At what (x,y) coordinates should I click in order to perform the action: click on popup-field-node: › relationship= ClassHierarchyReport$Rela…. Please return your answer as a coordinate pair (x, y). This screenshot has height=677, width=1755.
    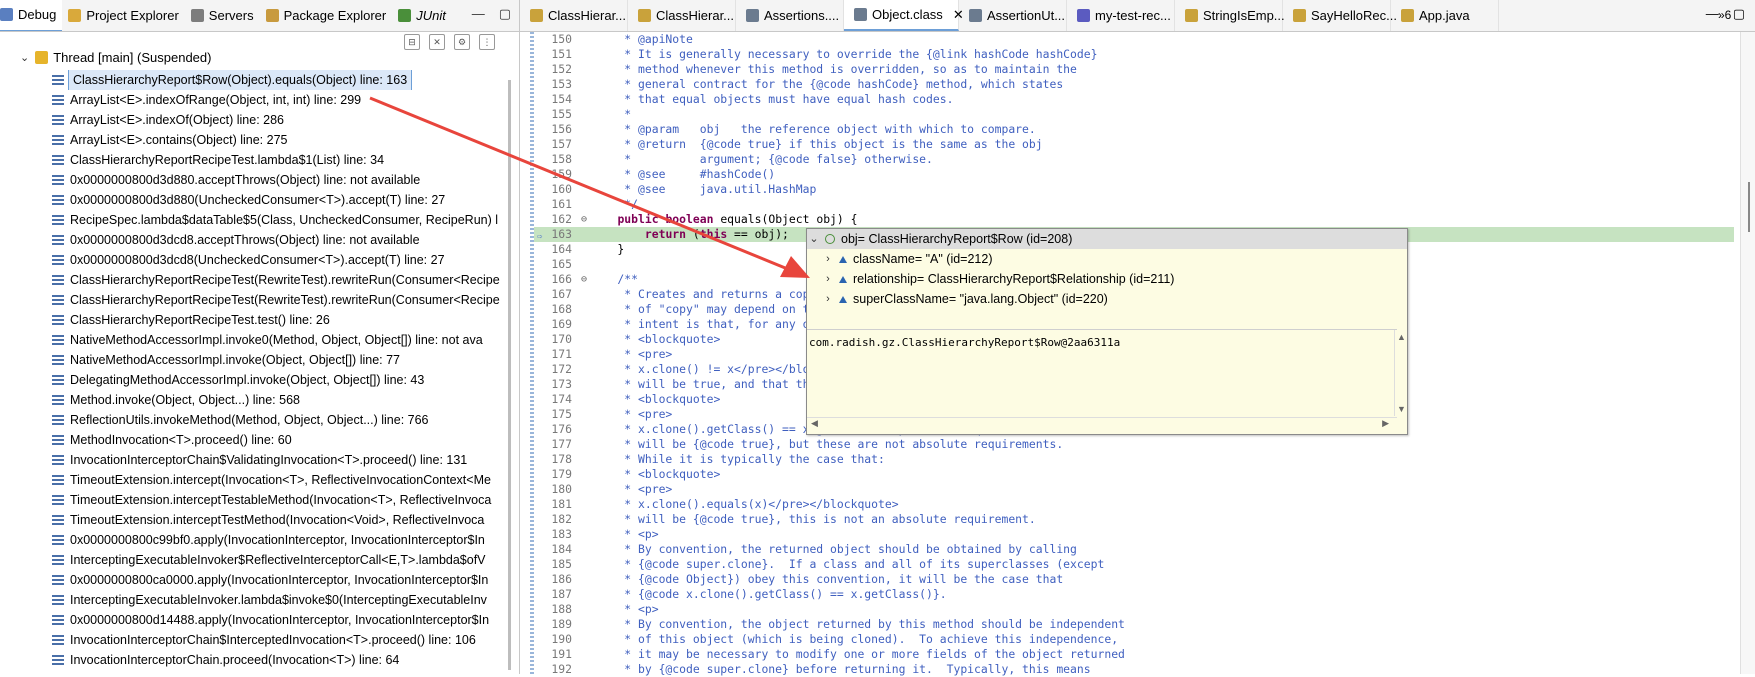
    Looking at the image, I should click on (1107, 279).